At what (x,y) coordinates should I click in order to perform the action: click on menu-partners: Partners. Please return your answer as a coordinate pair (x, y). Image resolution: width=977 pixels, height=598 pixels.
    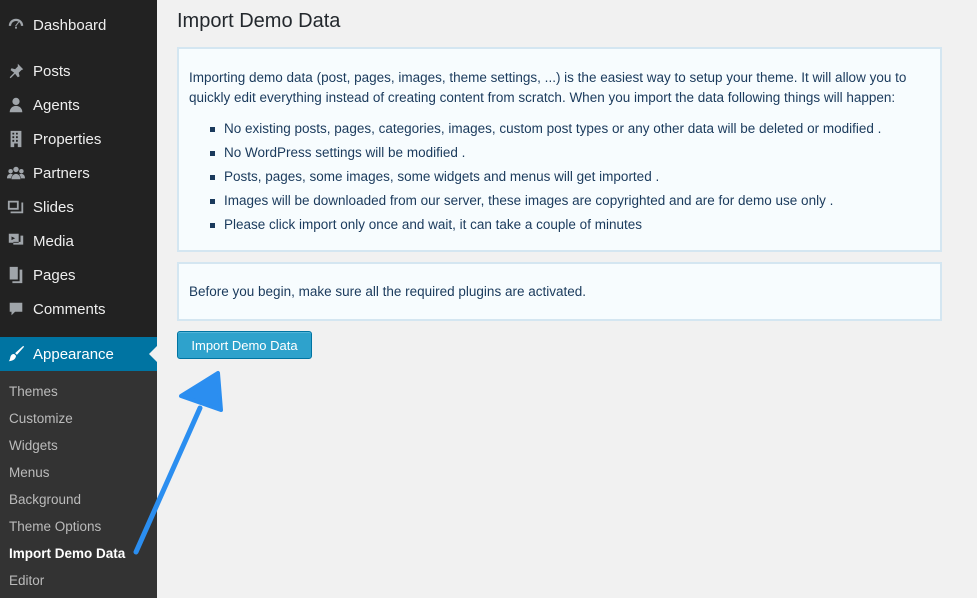
    Looking at the image, I should click on (78, 173).